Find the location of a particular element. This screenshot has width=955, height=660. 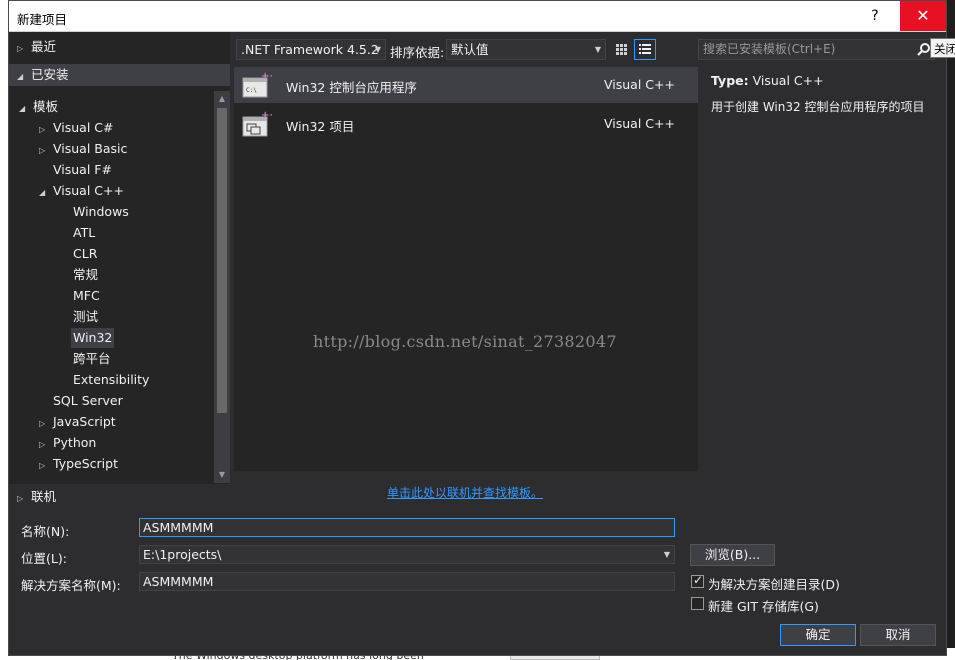

git-repo-checkbox is located at coordinates (697, 603).